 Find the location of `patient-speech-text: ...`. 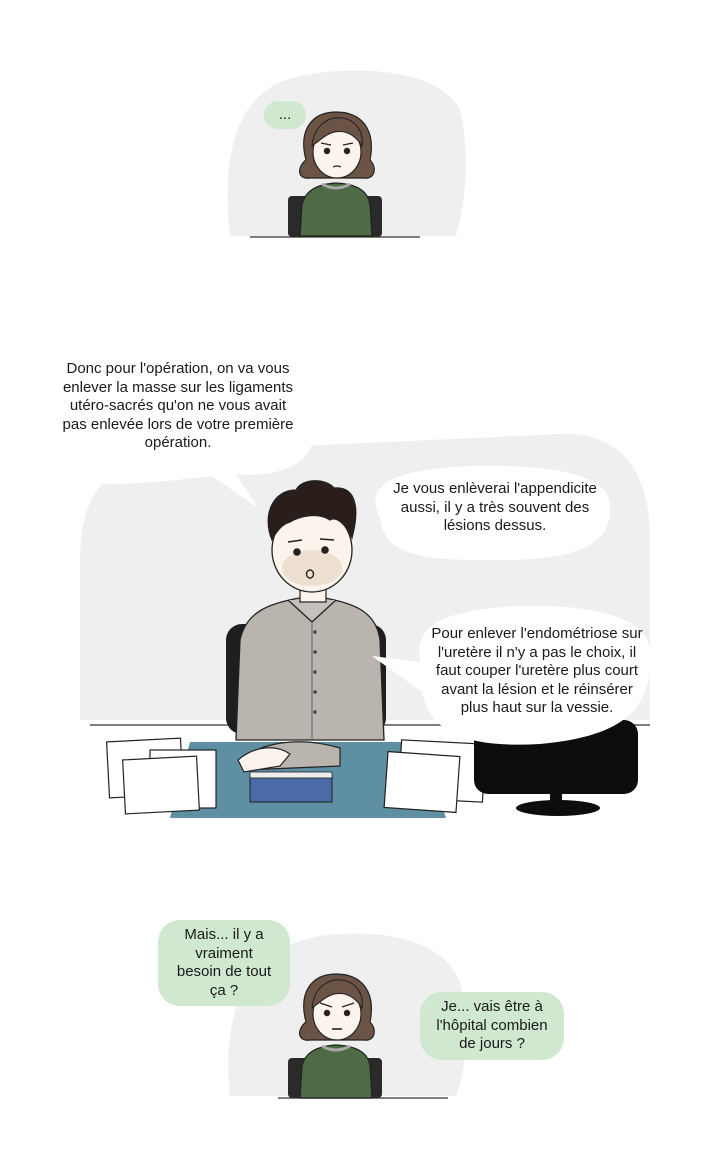

patient-speech-text: ... is located at coordinates (285, 114).